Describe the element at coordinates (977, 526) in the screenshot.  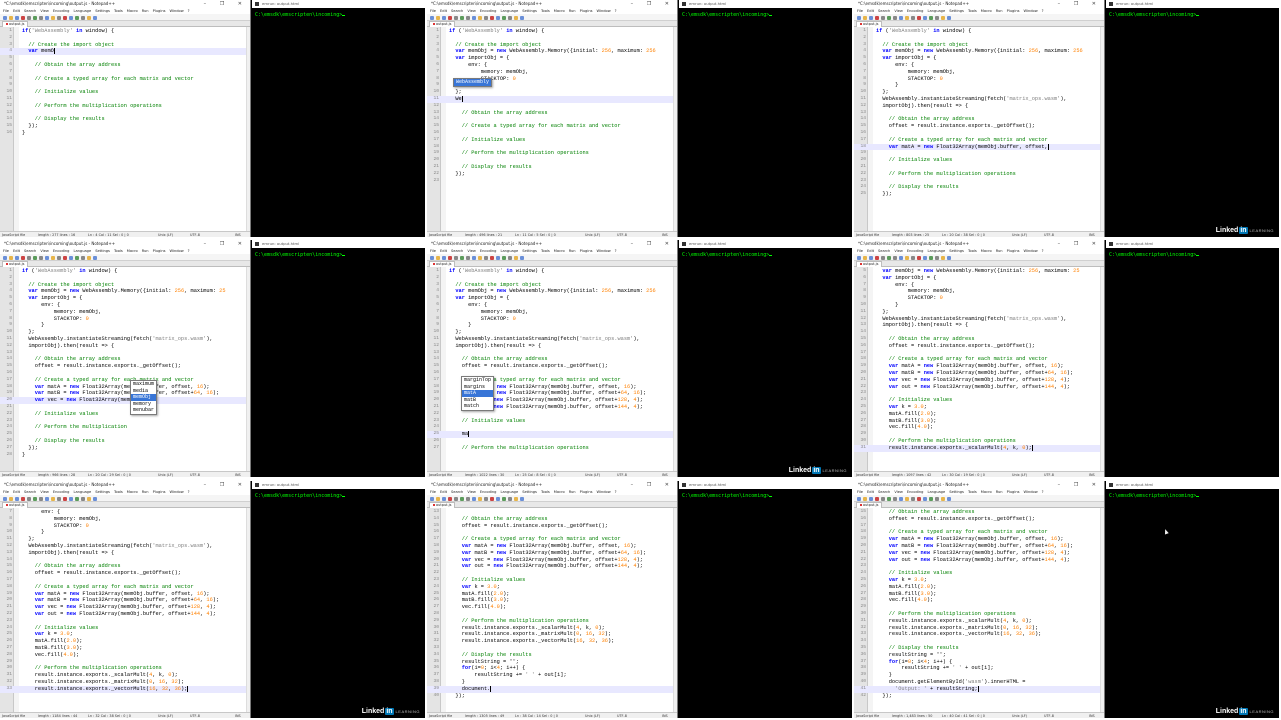
I see `code-line: 17` at that location.